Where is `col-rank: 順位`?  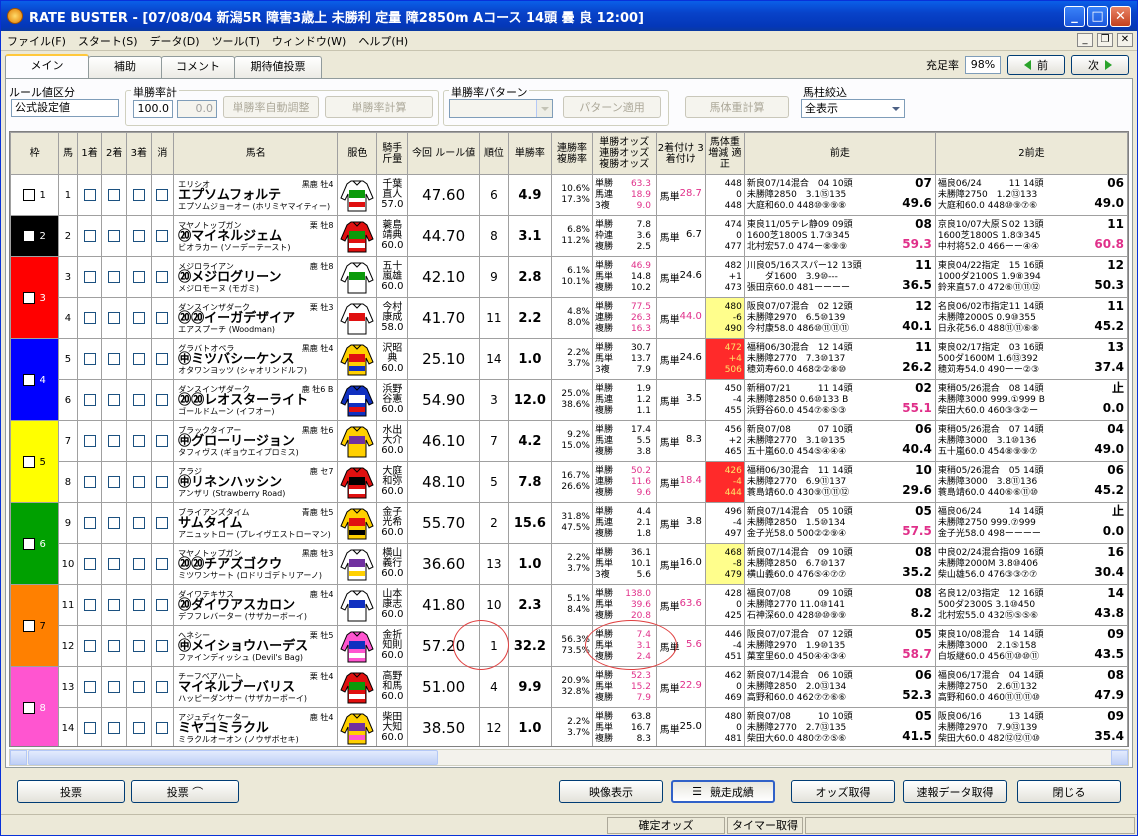
col-rank: 順位 is located at coordinates (494, 153).